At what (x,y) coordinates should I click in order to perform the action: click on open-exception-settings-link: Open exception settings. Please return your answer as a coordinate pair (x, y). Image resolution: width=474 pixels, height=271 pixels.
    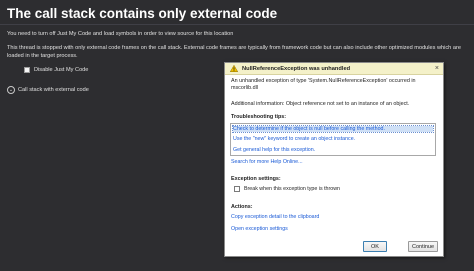
    Looking at the image, I should click on (259, 229).